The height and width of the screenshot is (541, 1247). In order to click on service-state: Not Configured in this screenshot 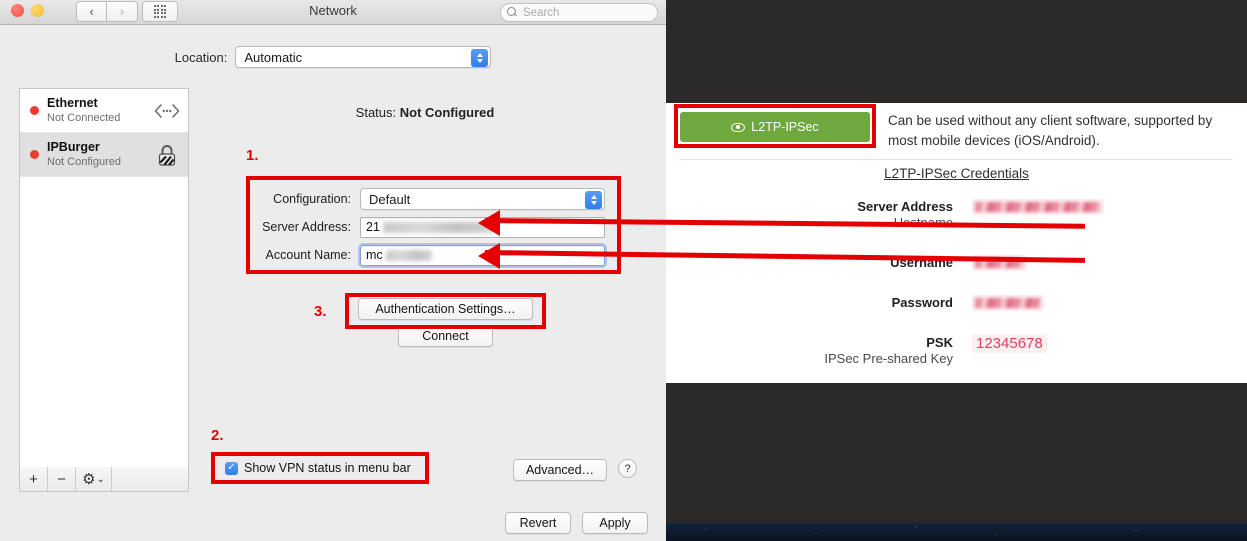, I will do `click(84, 161)`.